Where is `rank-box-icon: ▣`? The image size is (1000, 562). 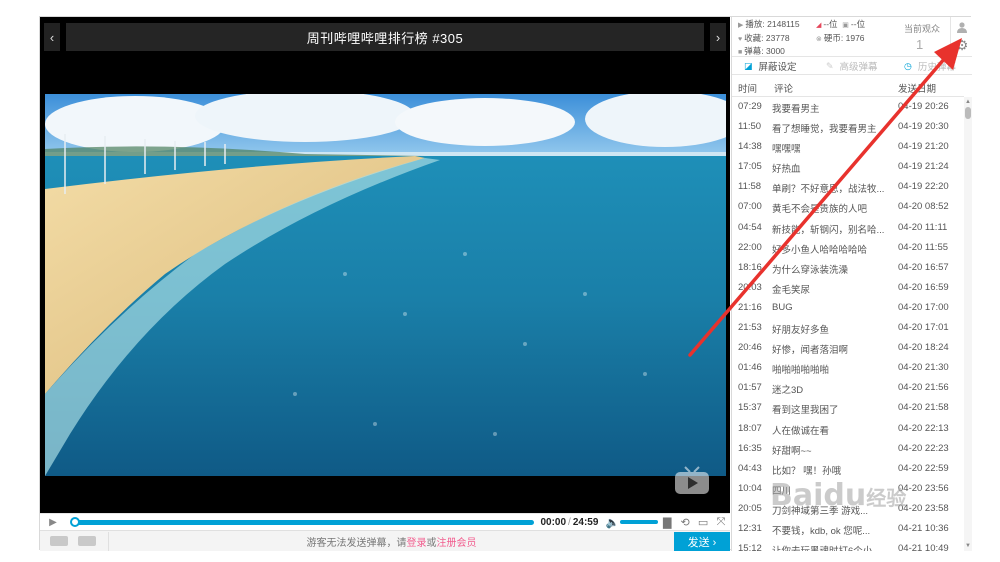 rank-box-icon: ▣ is located at coordinates (845, 25).